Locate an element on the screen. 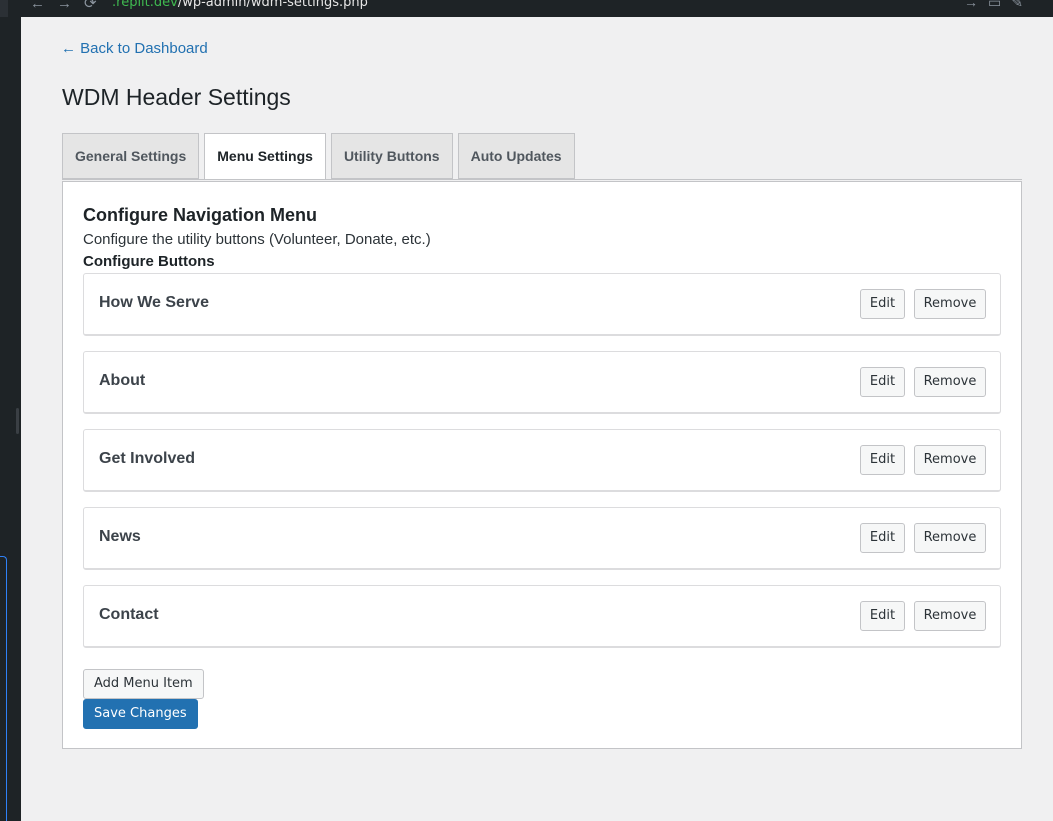 The height and width of the screenshot is (821, 1053). sidebar-accent-frame is located at coordinates (3, 688).